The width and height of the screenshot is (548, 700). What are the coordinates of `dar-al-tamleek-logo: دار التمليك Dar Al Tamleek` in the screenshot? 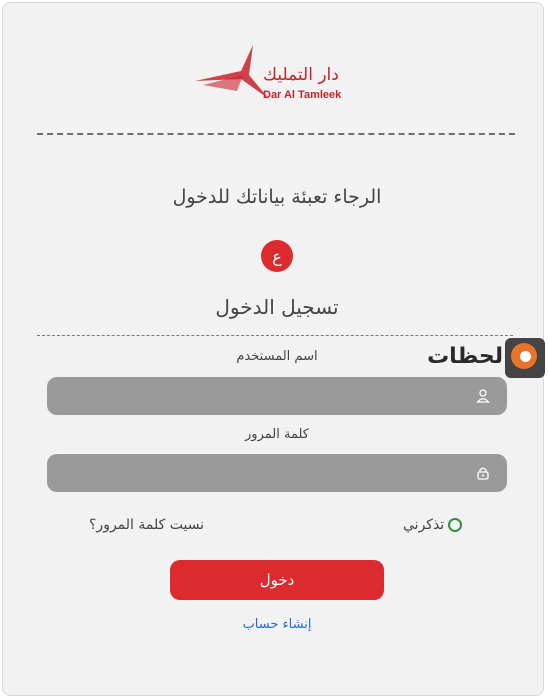 It's located at (278, 76).